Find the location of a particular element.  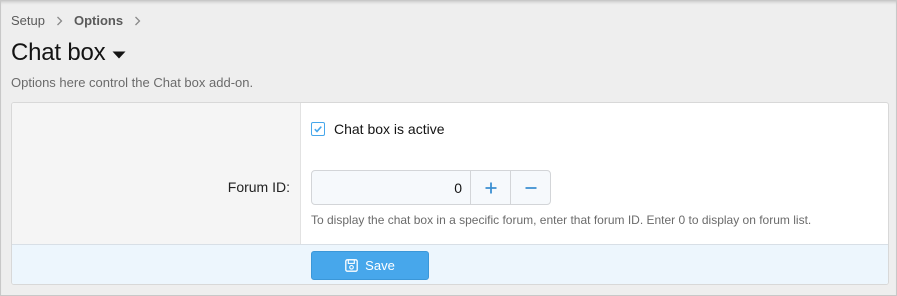

chat-active-checkbox is located at coordinates (318, 129).